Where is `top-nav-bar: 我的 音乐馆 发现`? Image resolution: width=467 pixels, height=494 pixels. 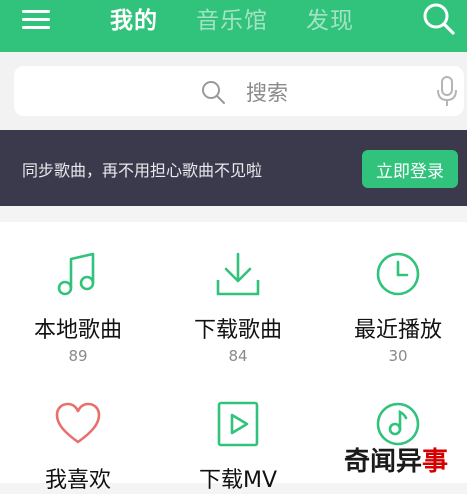
top-nav-bar: 我的 音乐馆 发现 is located at coordinates (233, 26).